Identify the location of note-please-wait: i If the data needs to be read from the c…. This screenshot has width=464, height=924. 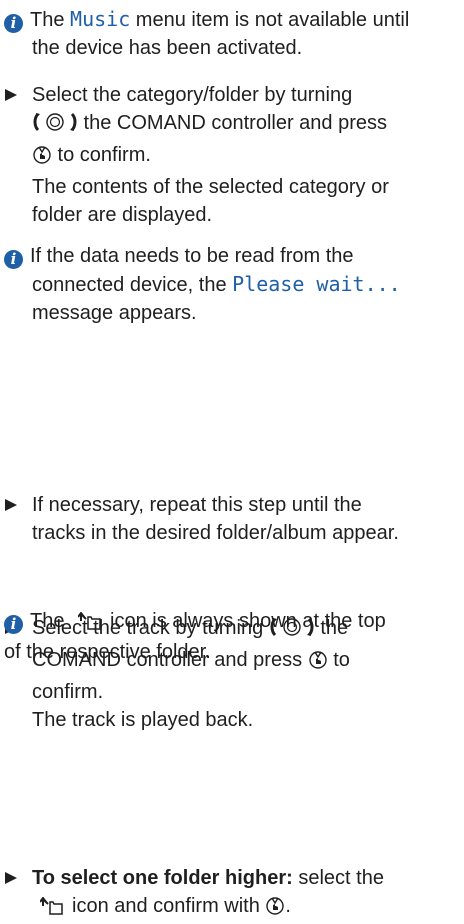
(232, 284).